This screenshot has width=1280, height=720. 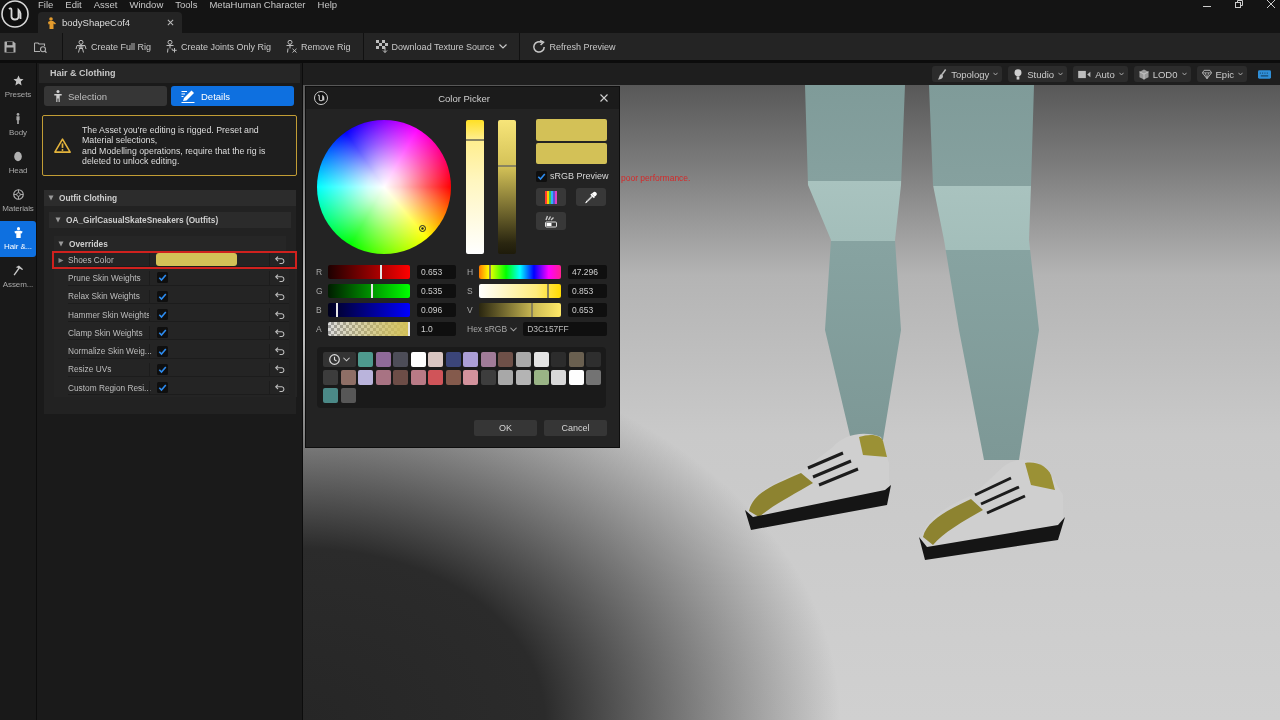 What do you see at coordinates (423, 229) in the screenshot?
I see `wheel-marker-icon` at bounding box center [423, 229].